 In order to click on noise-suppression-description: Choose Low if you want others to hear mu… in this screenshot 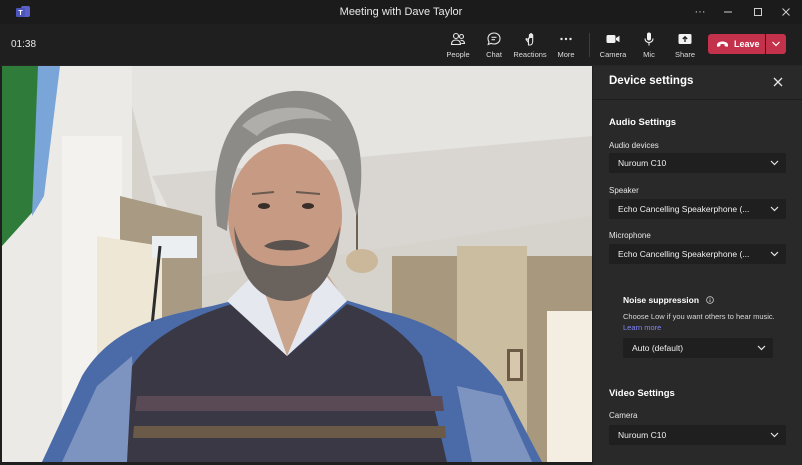, I will do `click(705, 322)`.